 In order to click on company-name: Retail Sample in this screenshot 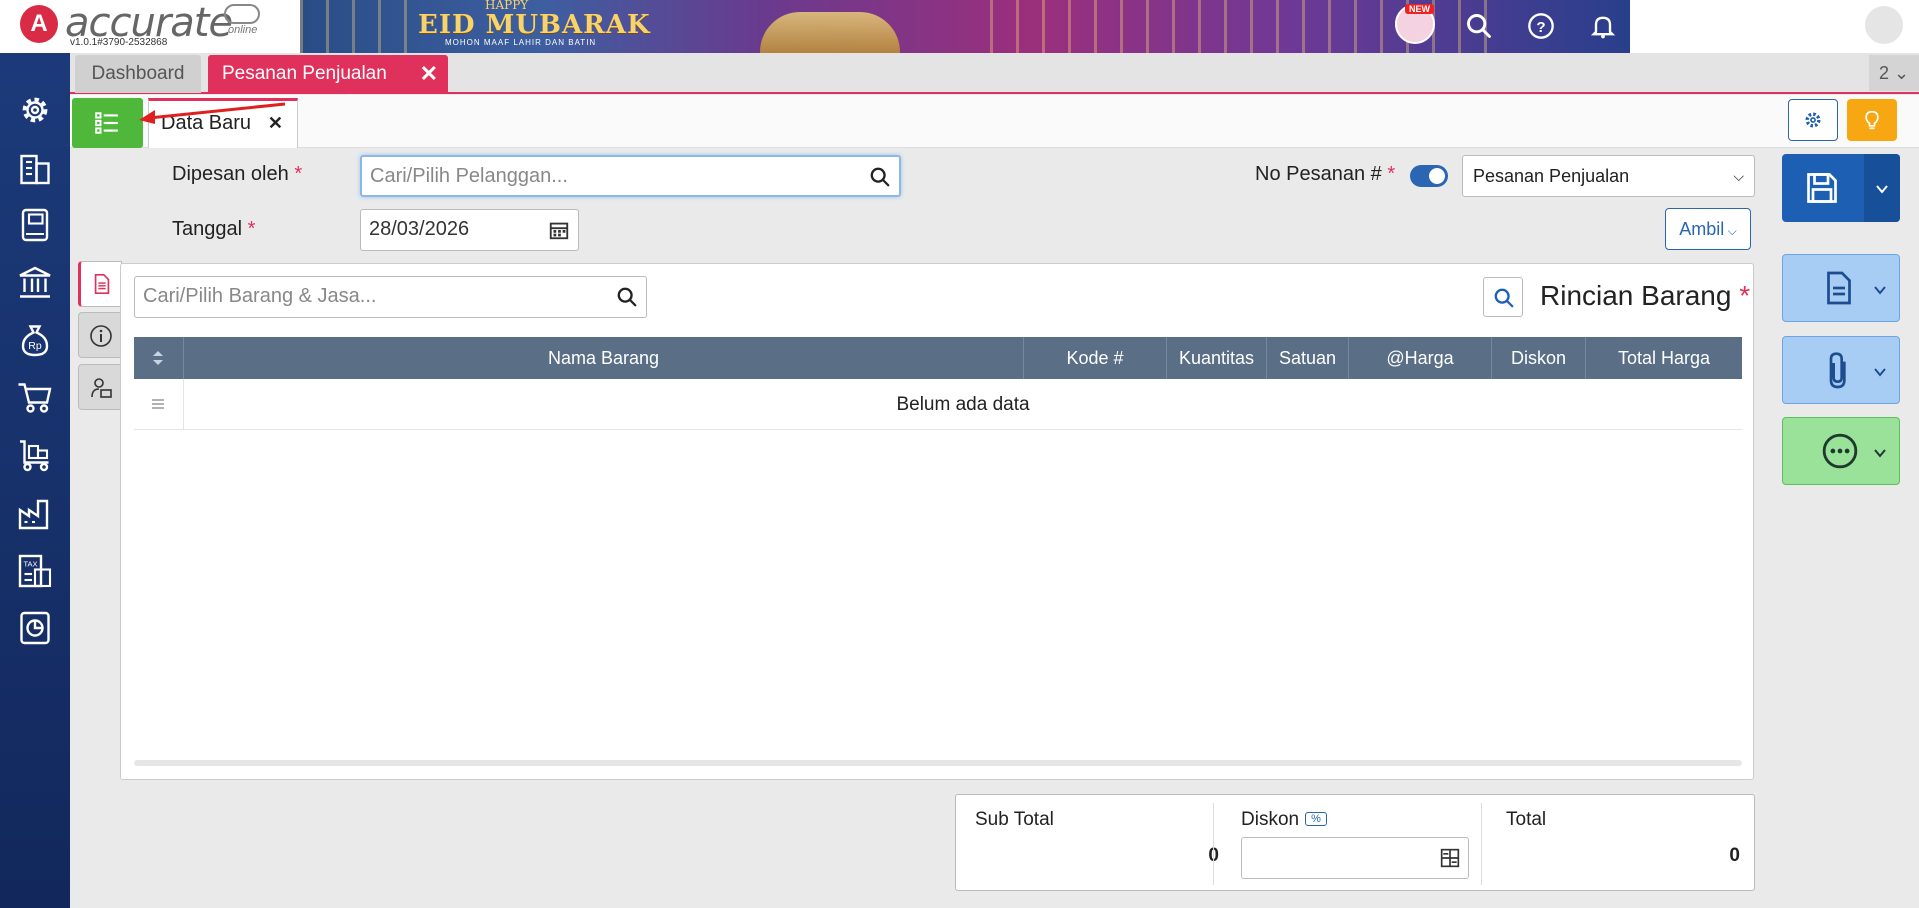, I will do `click(1790, 14)`.